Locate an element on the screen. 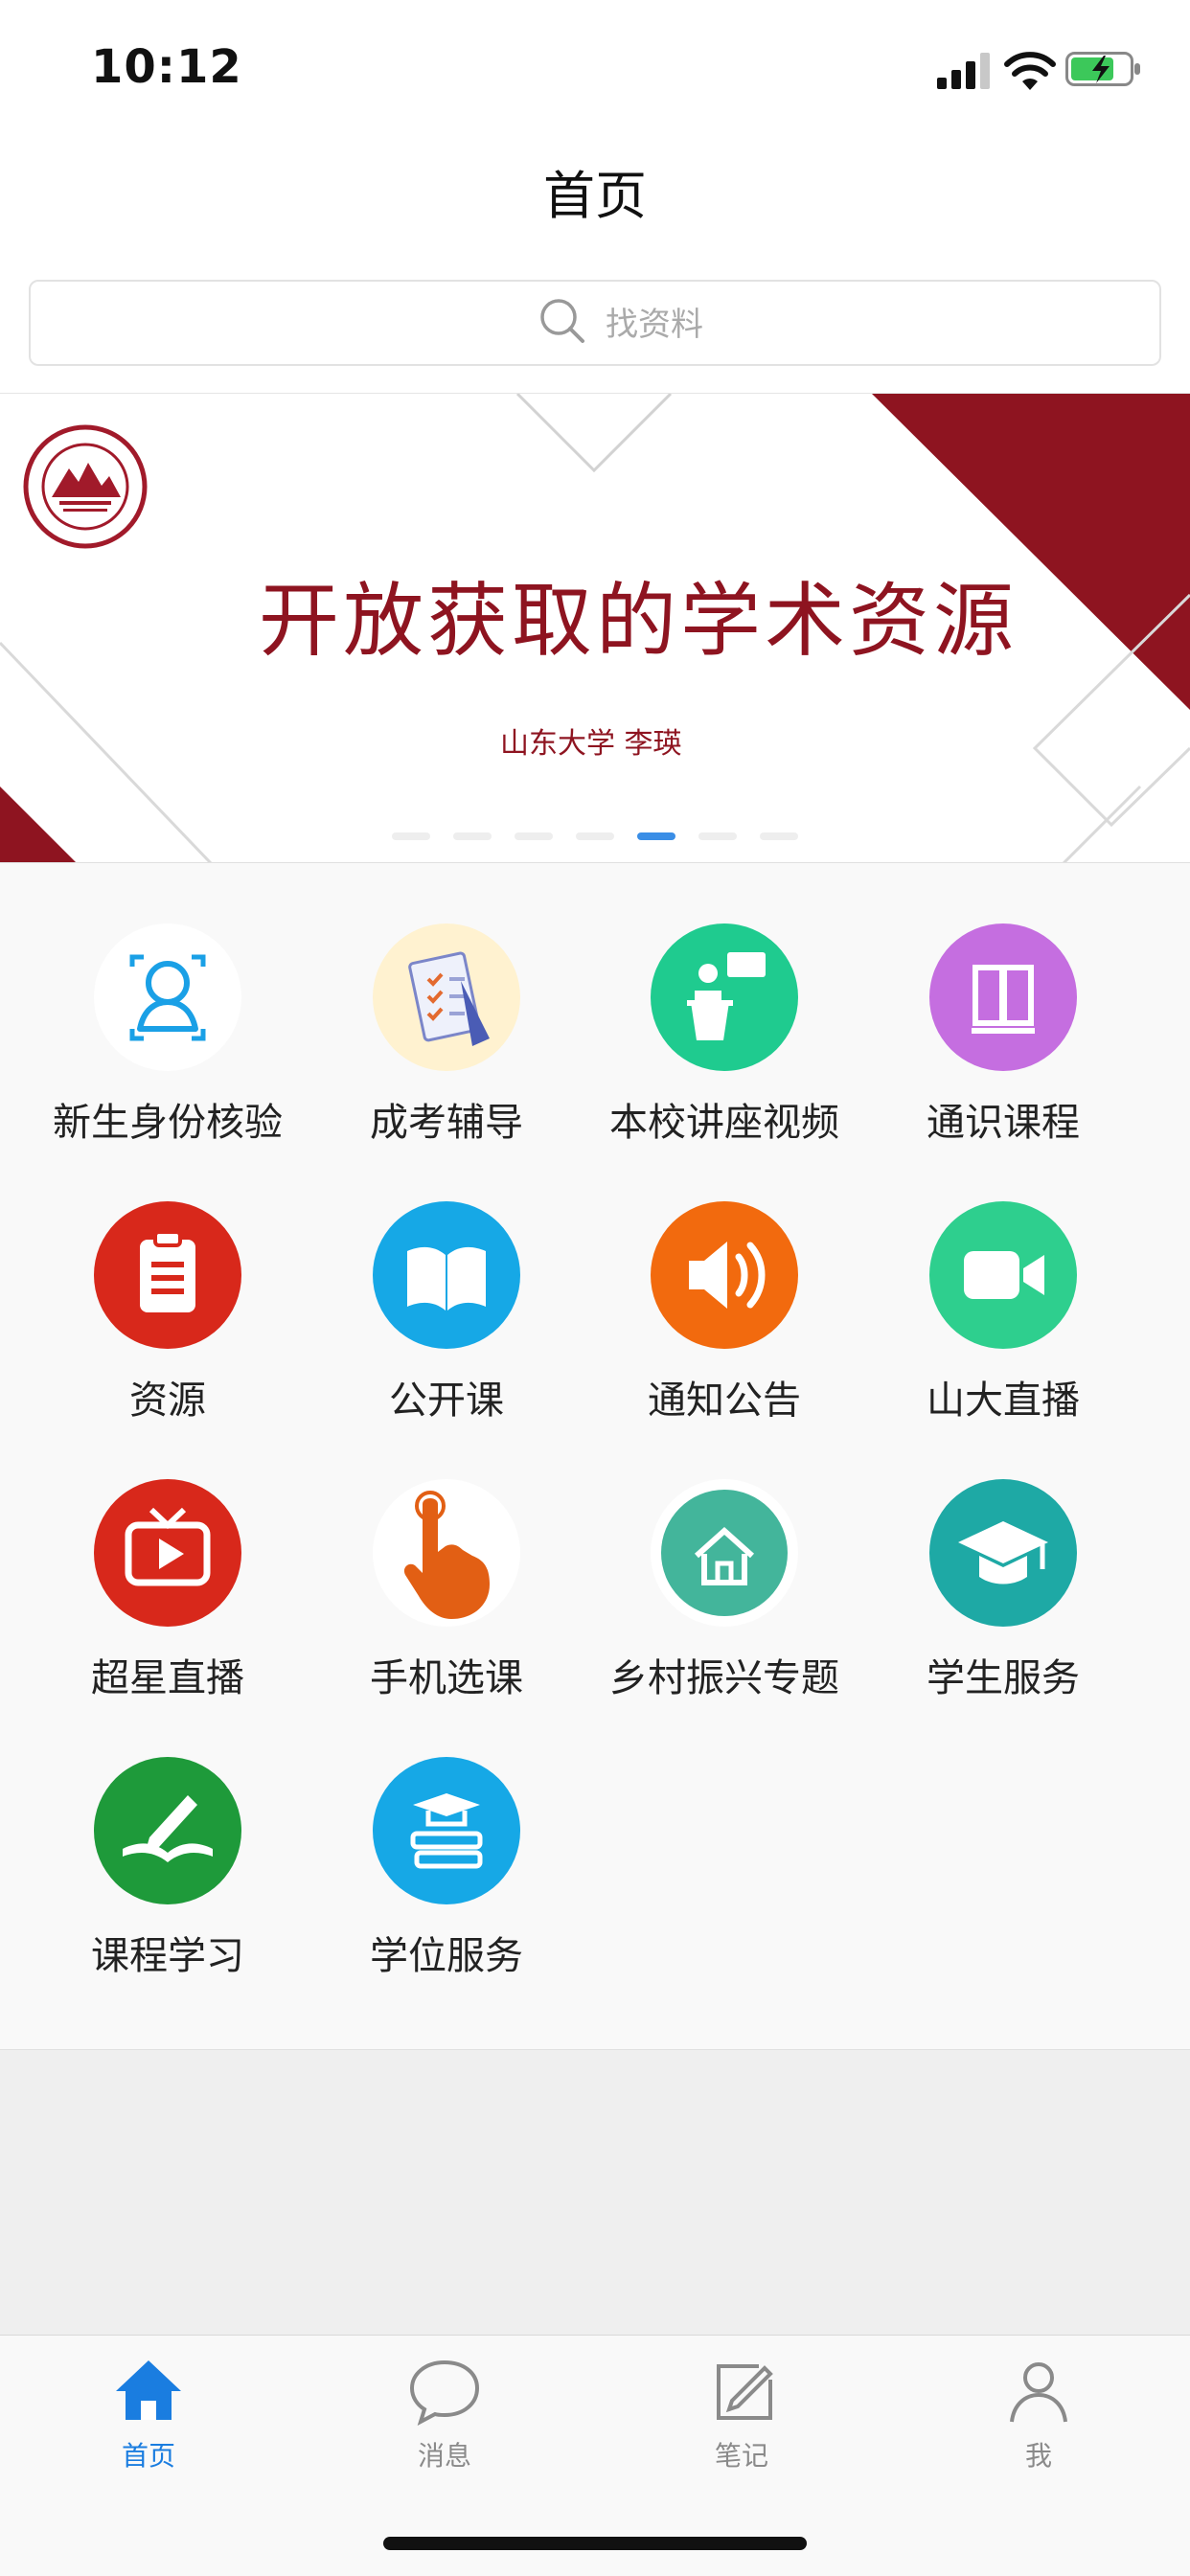  checklist-icon is located at coordinates (447, 997).